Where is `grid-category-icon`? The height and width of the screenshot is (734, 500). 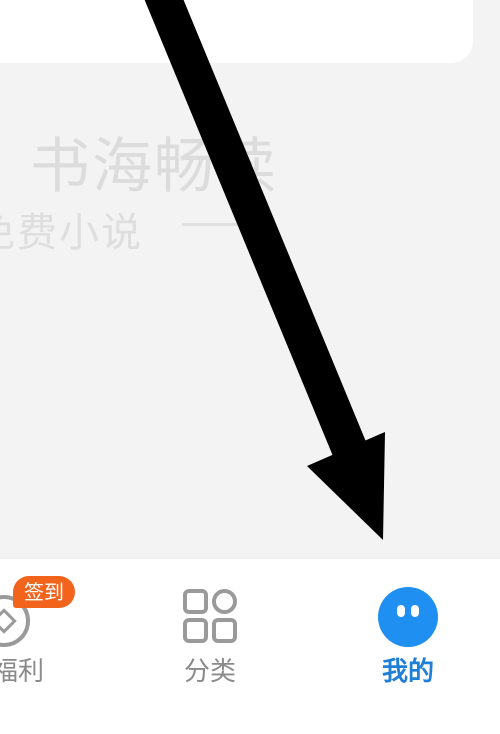 grid-category-icon is located at coordinates (210, 616).